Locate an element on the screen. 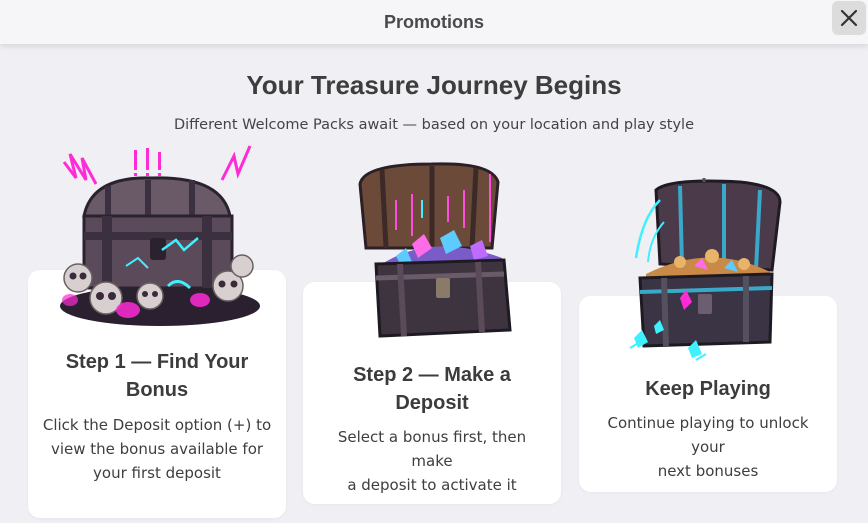 The height and width of the screenshot is (523, 868). step-1-title: Step 1 — Find Your Bonus is located at coordinates (157, 376).